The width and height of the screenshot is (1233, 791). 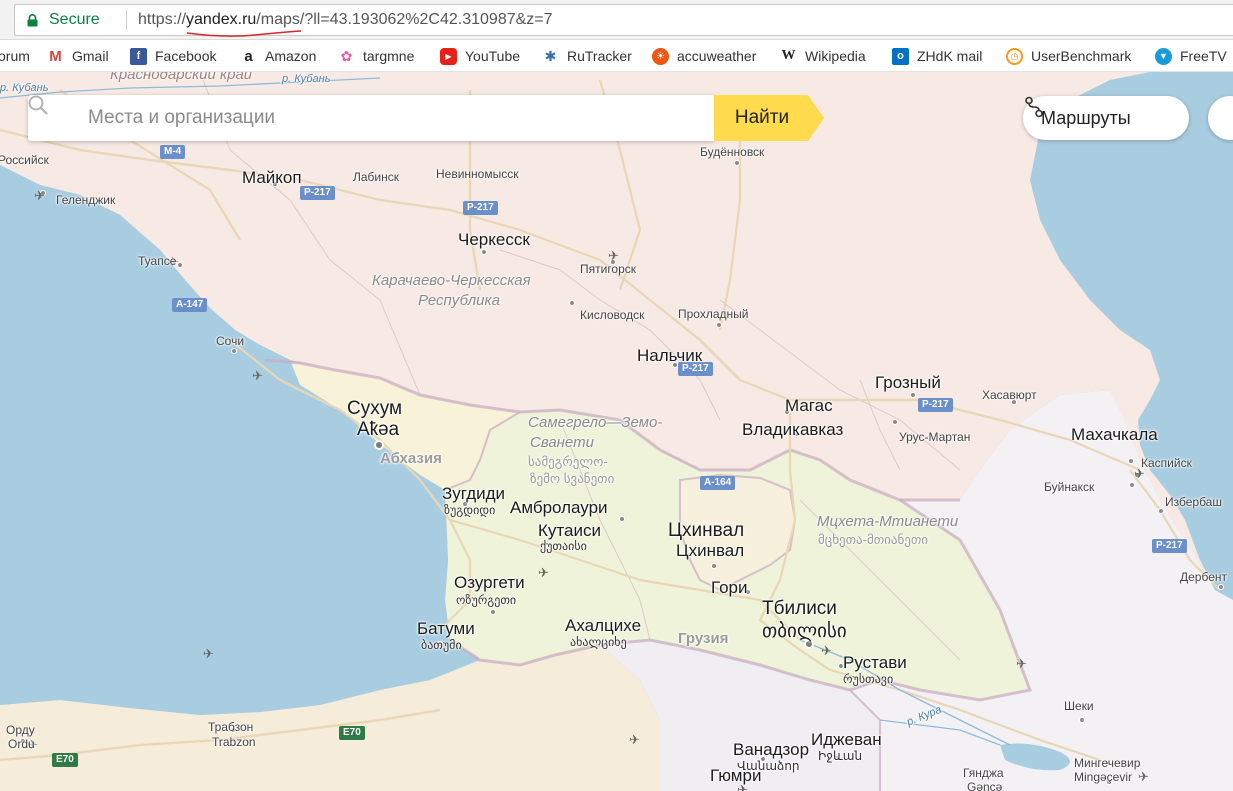 I want to click on road-shield: A-164, so click(x=718, y=483).